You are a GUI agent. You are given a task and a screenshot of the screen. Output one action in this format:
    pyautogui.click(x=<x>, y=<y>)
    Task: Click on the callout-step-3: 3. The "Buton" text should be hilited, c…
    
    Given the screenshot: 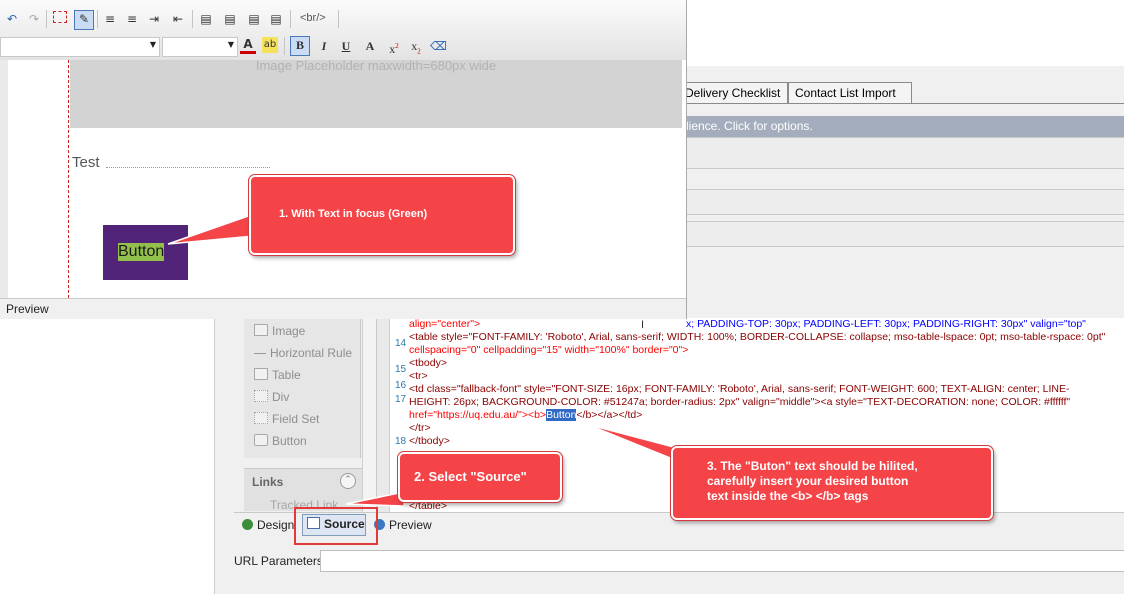 What is the action you would take?
    pyautogui.click(x=832, y=483)
    